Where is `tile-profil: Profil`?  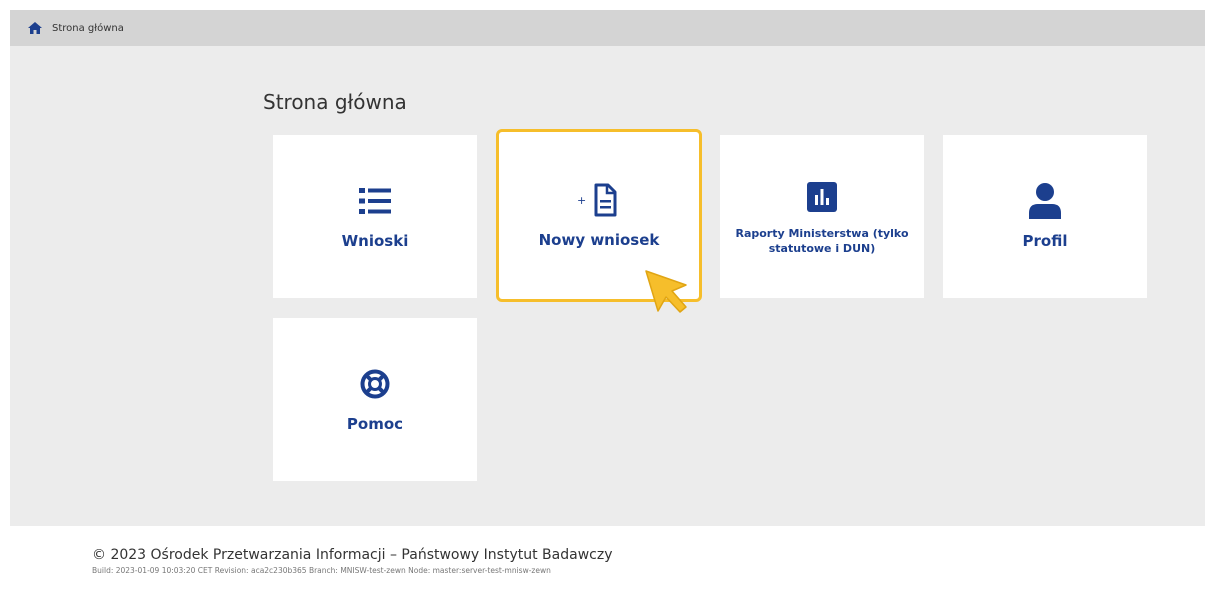 tile-profil: Profil is located at coordinates (1045, 216).